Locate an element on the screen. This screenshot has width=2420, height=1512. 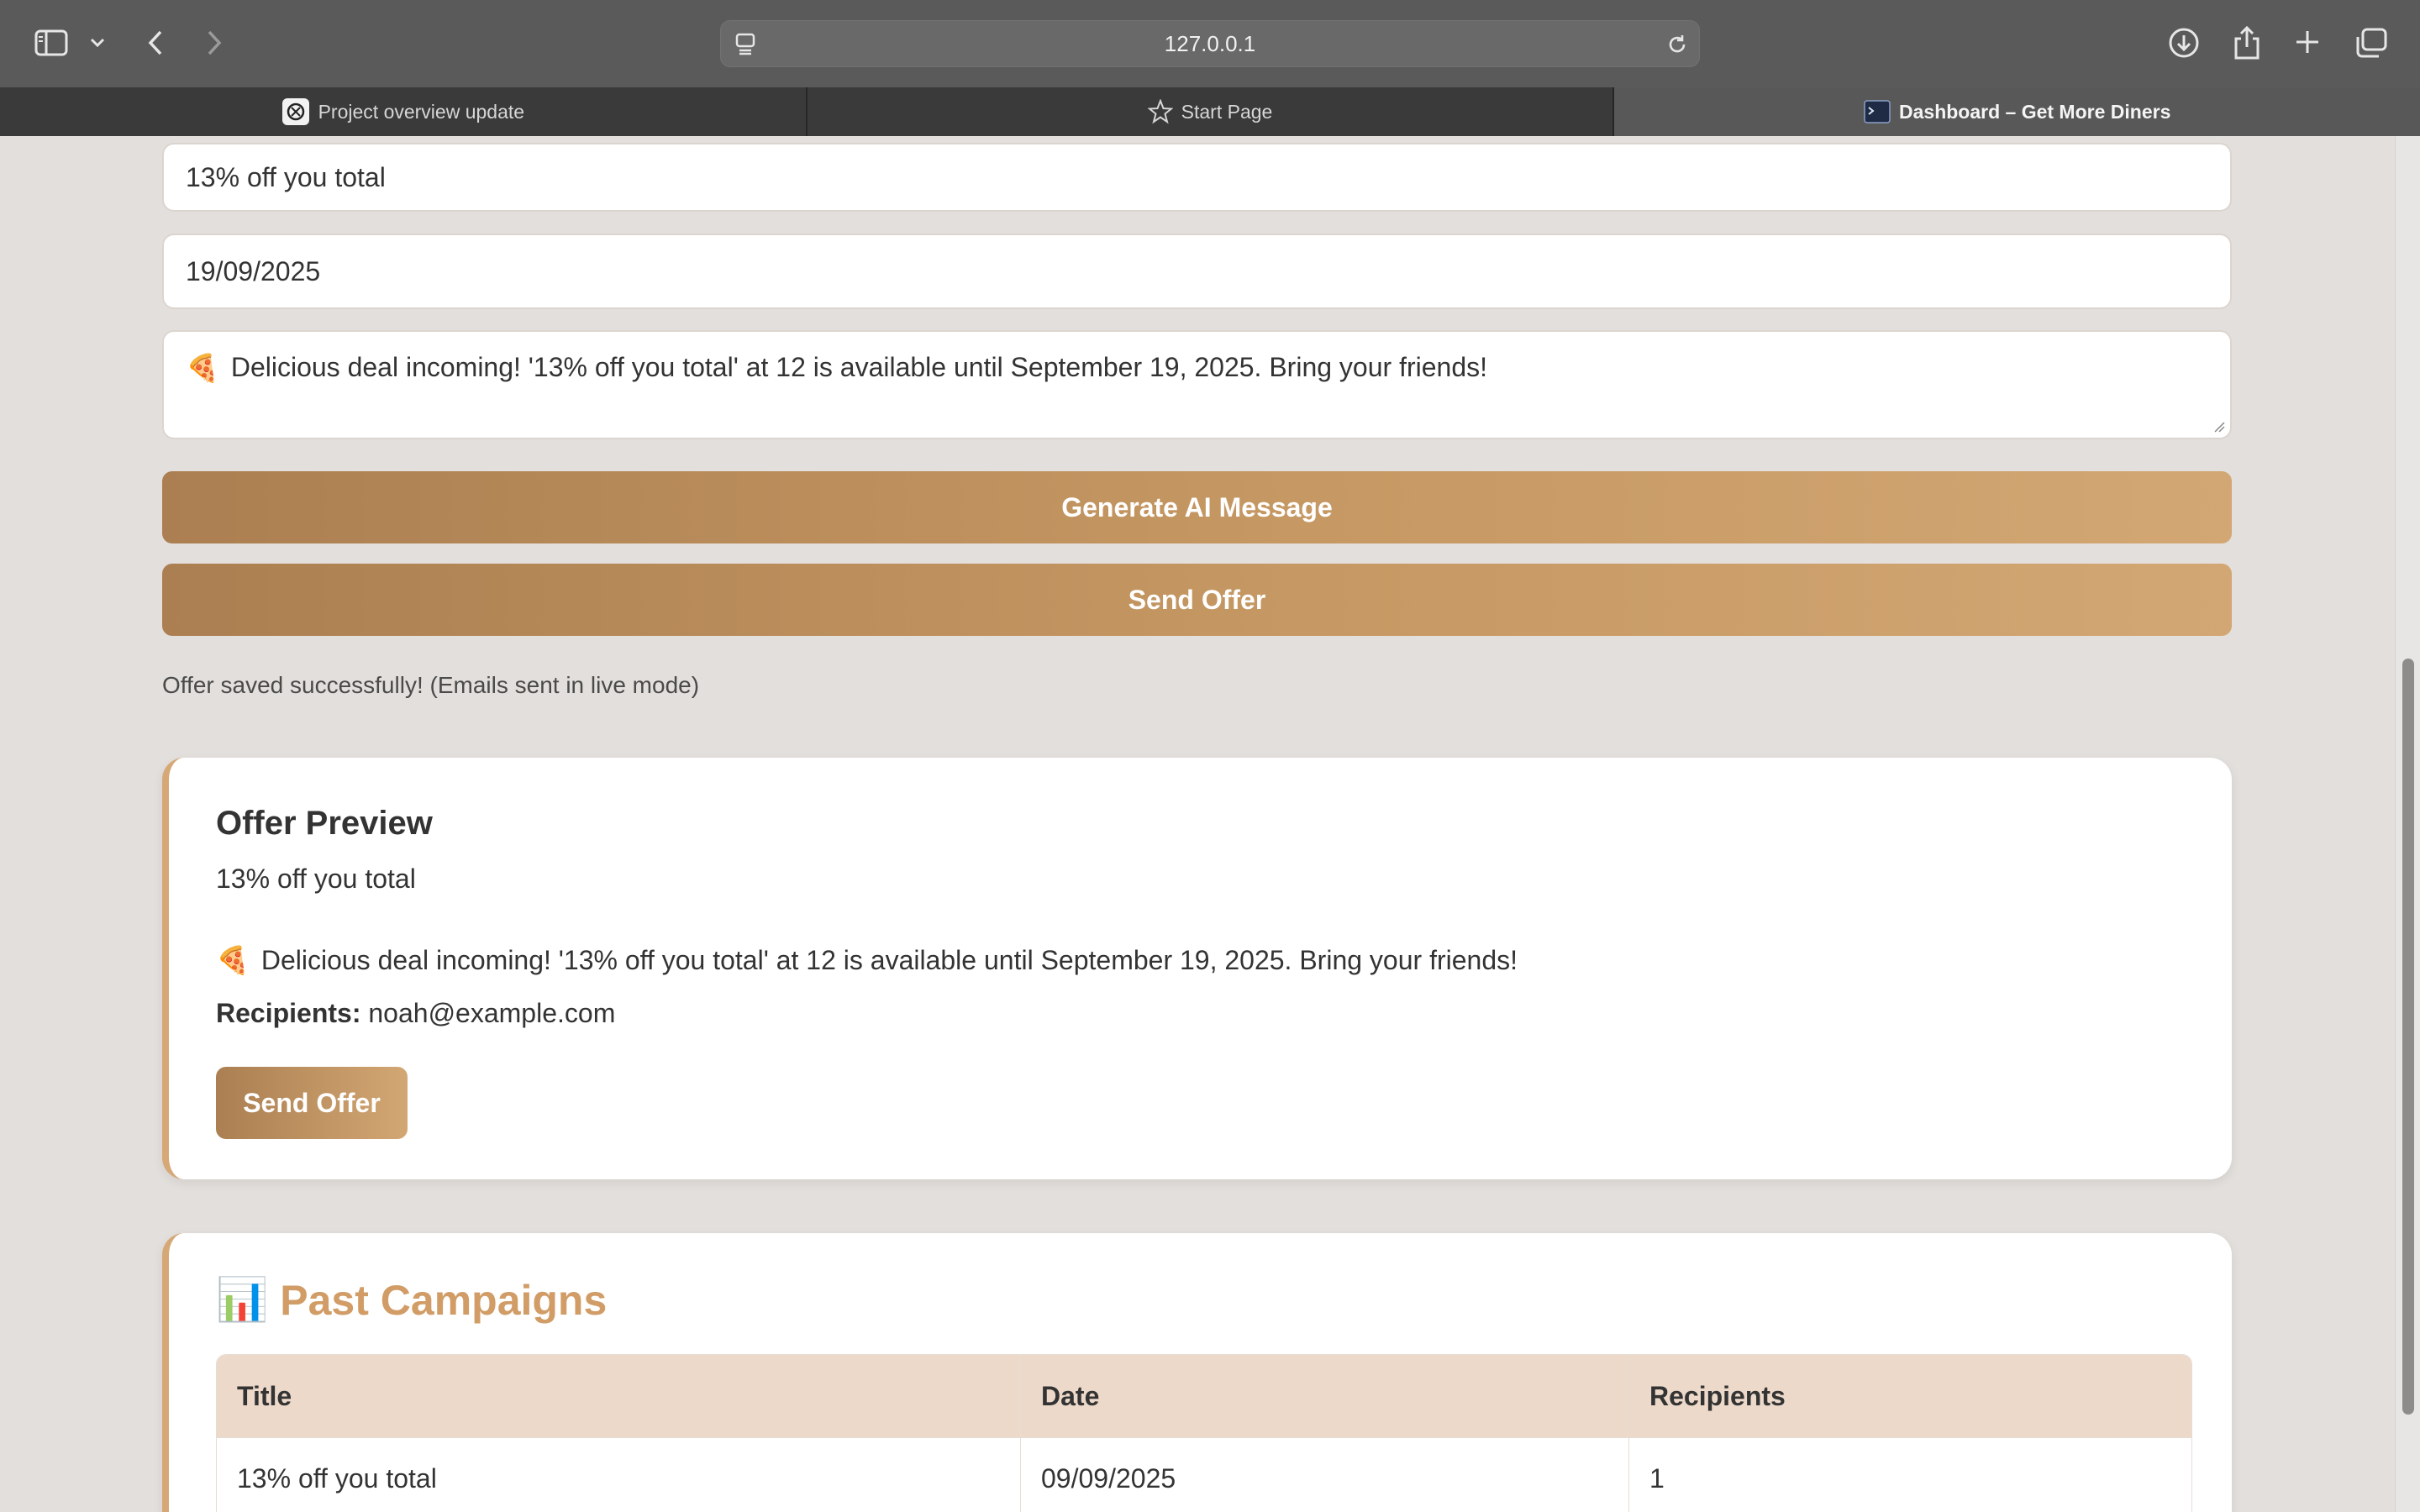
send-offer-button: Send Offer is located at coordinates (1197, 600).